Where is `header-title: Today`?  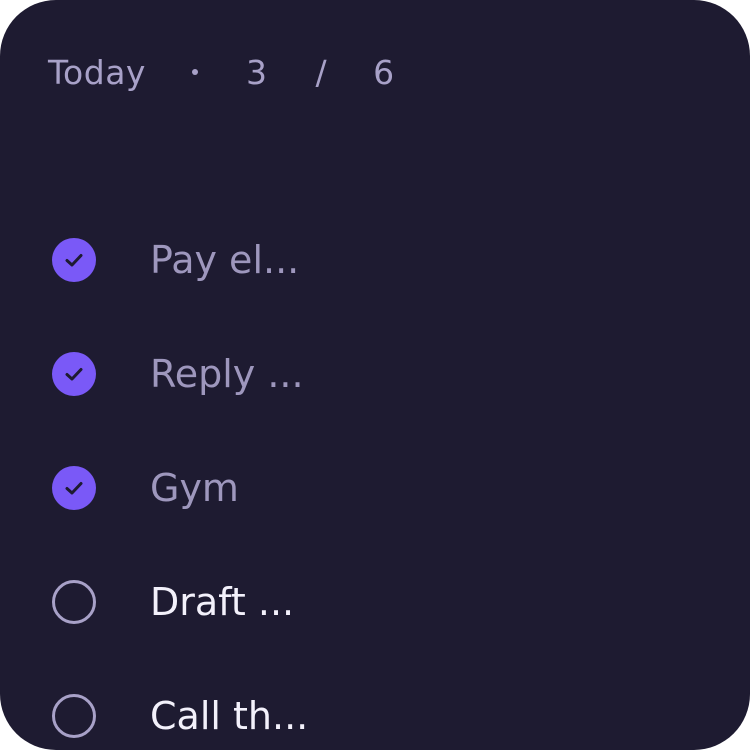
header-title: Today is located at coordinates (97, 72).